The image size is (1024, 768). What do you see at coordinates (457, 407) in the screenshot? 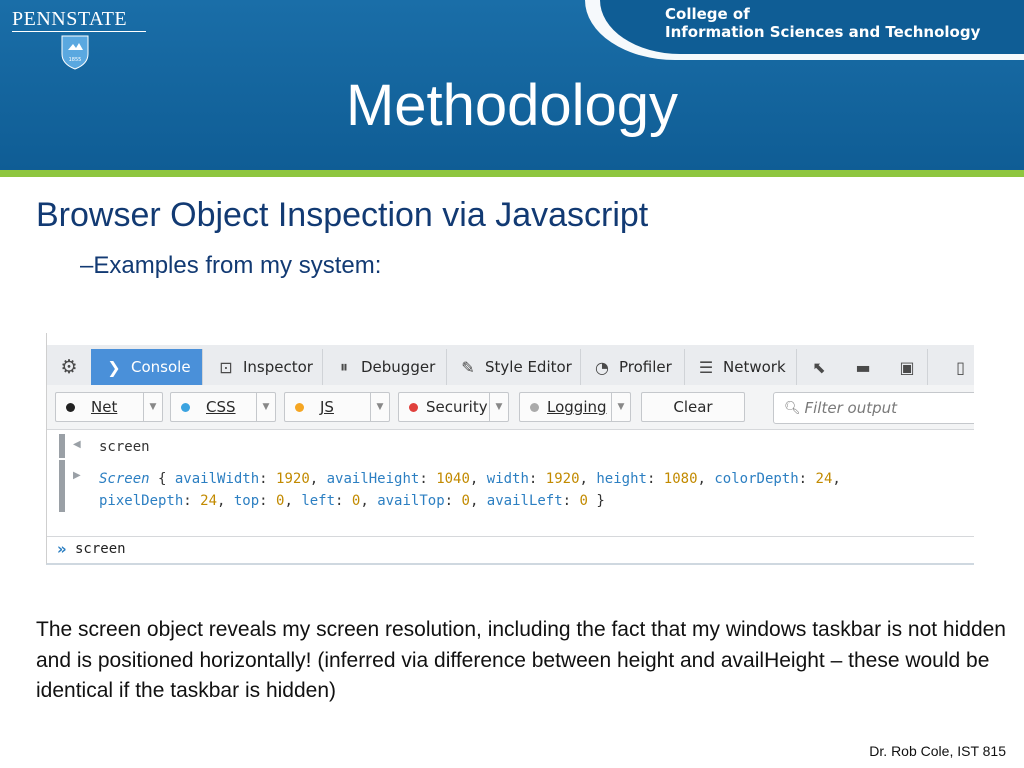
I see `filter-label: Security` at bounding box center [457, 407].